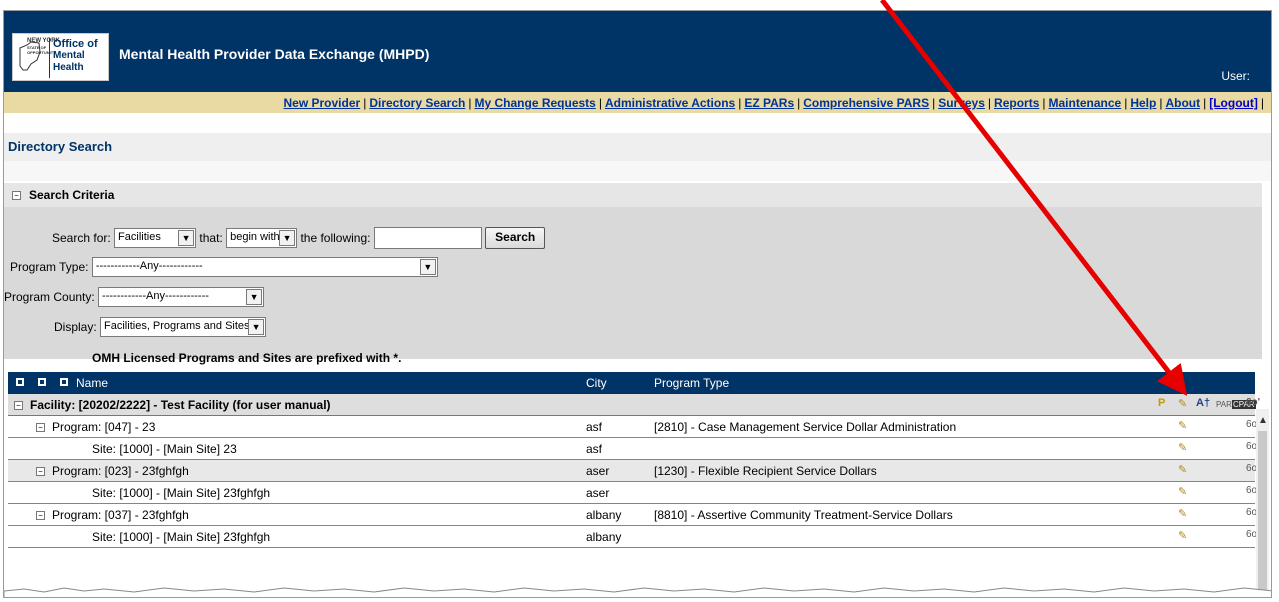 Image resolution: width=1279 pixels, height=602 pixels. What do you see at coordinates (1253, 402) in the screenshot?
I see `view-glasses-icon: 6o'` at bounding box center [1253, 402].